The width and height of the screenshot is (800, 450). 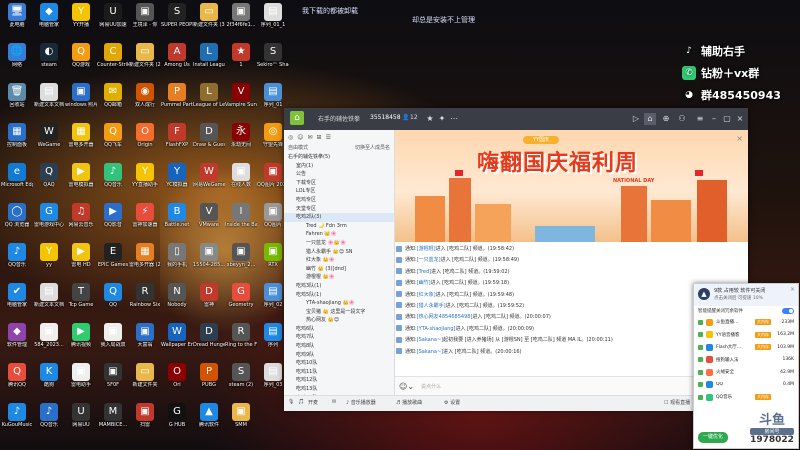 What do you see at coordinates (209, 339) in the screenshot?
I see `desktop-icon: D Dread Hunger` at bounding box center [209, 339].